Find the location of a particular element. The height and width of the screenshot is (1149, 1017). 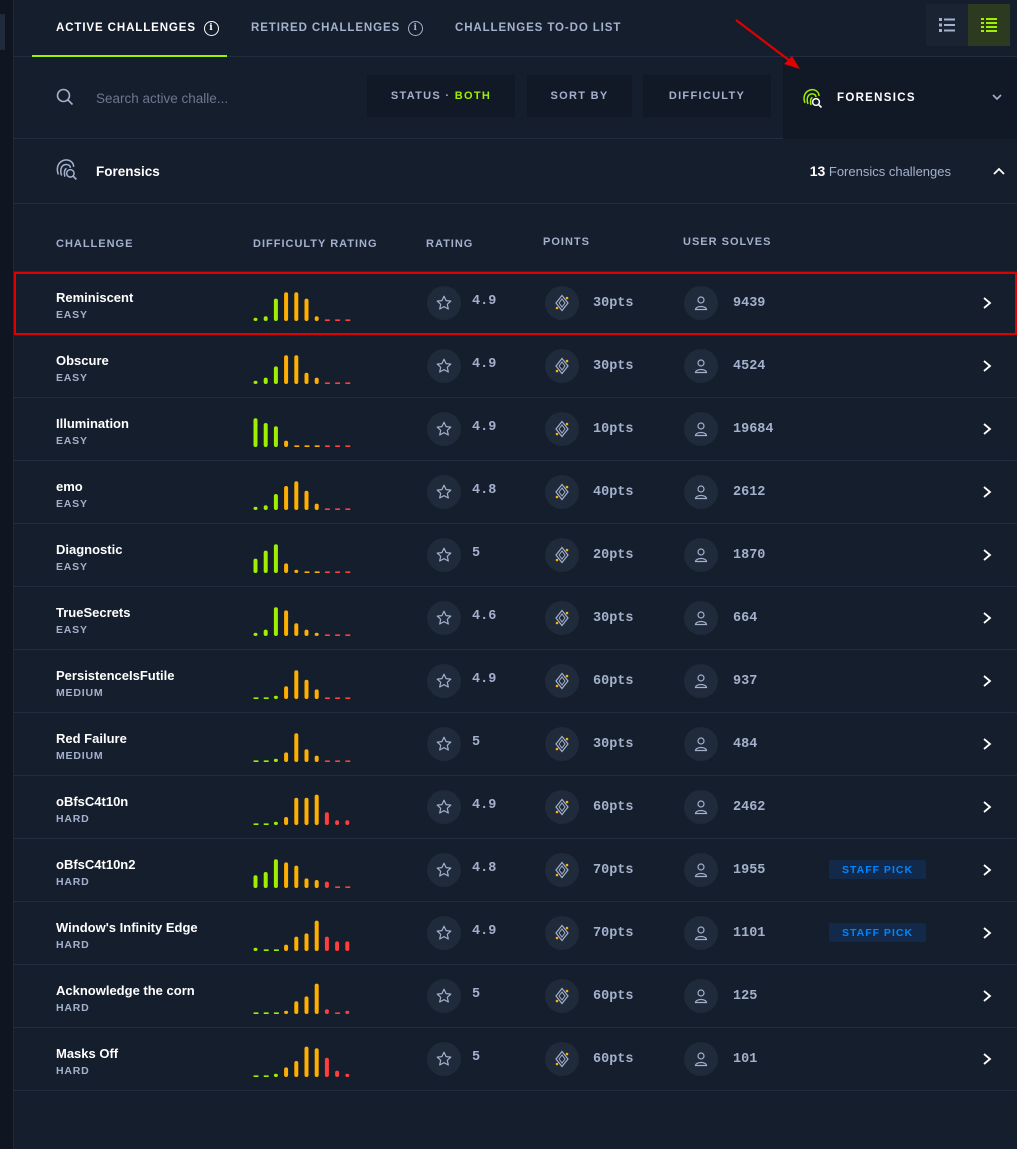

challenge-name: Masks Off is located at coordinates (87, 1053).